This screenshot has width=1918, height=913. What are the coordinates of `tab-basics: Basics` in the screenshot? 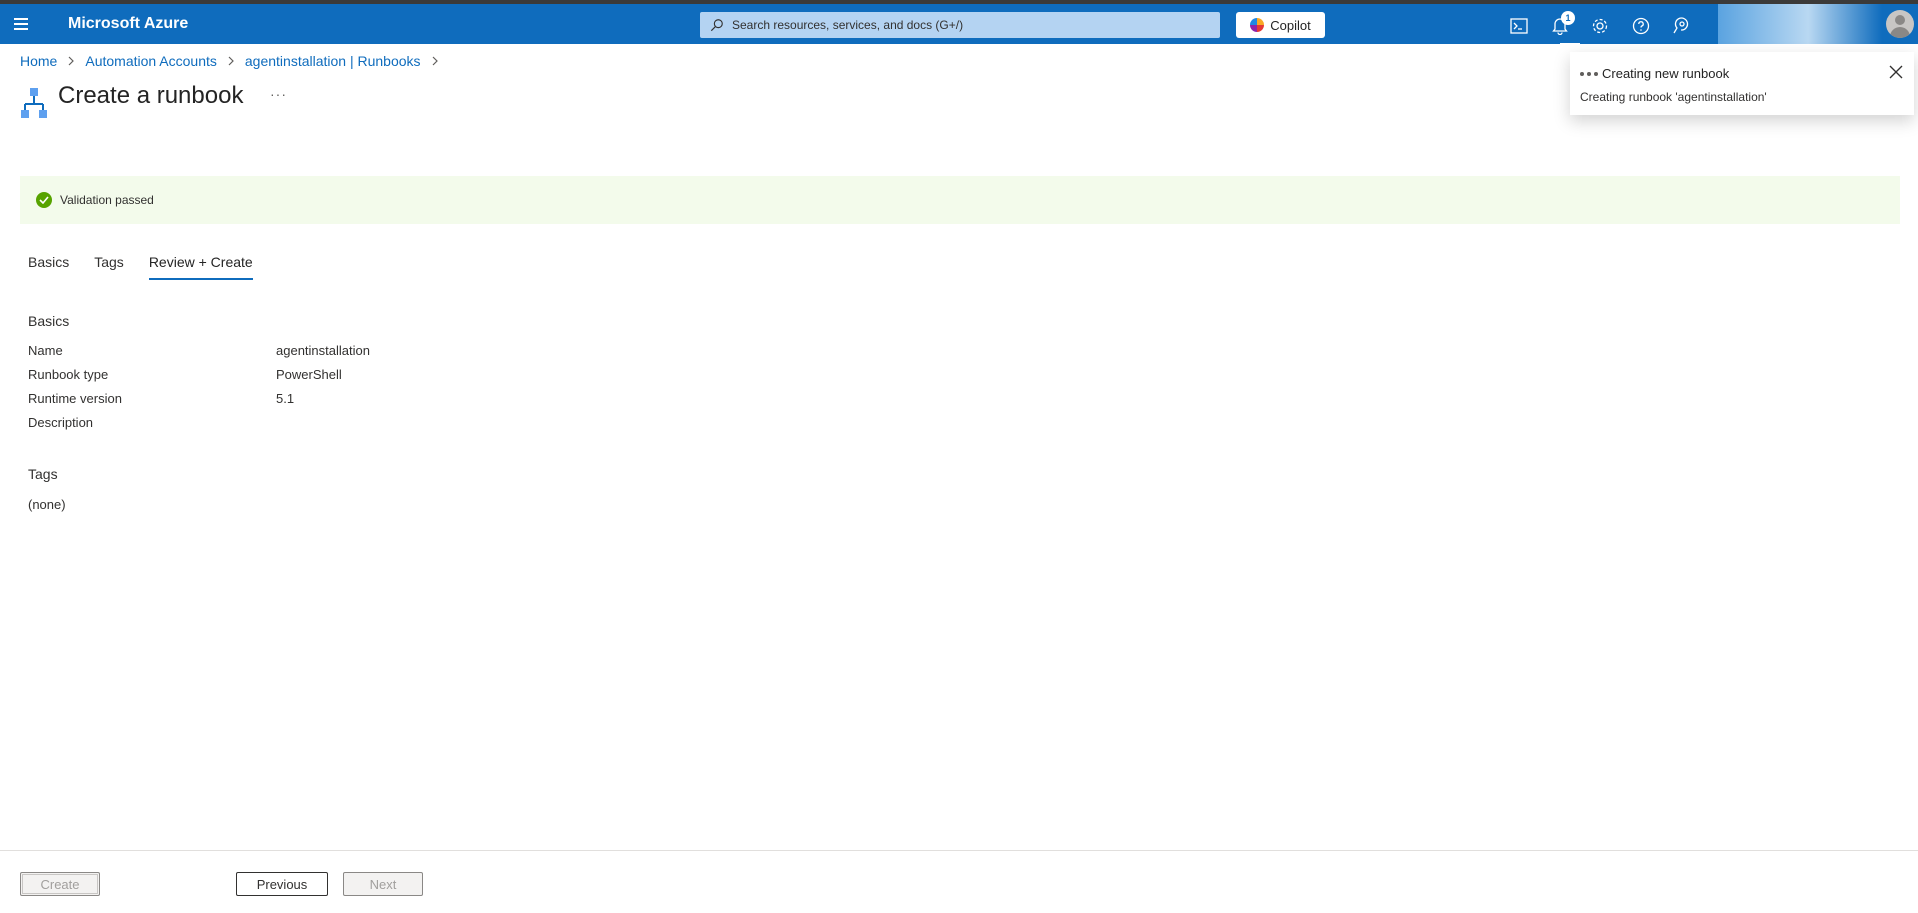 It's located at (48, 267).